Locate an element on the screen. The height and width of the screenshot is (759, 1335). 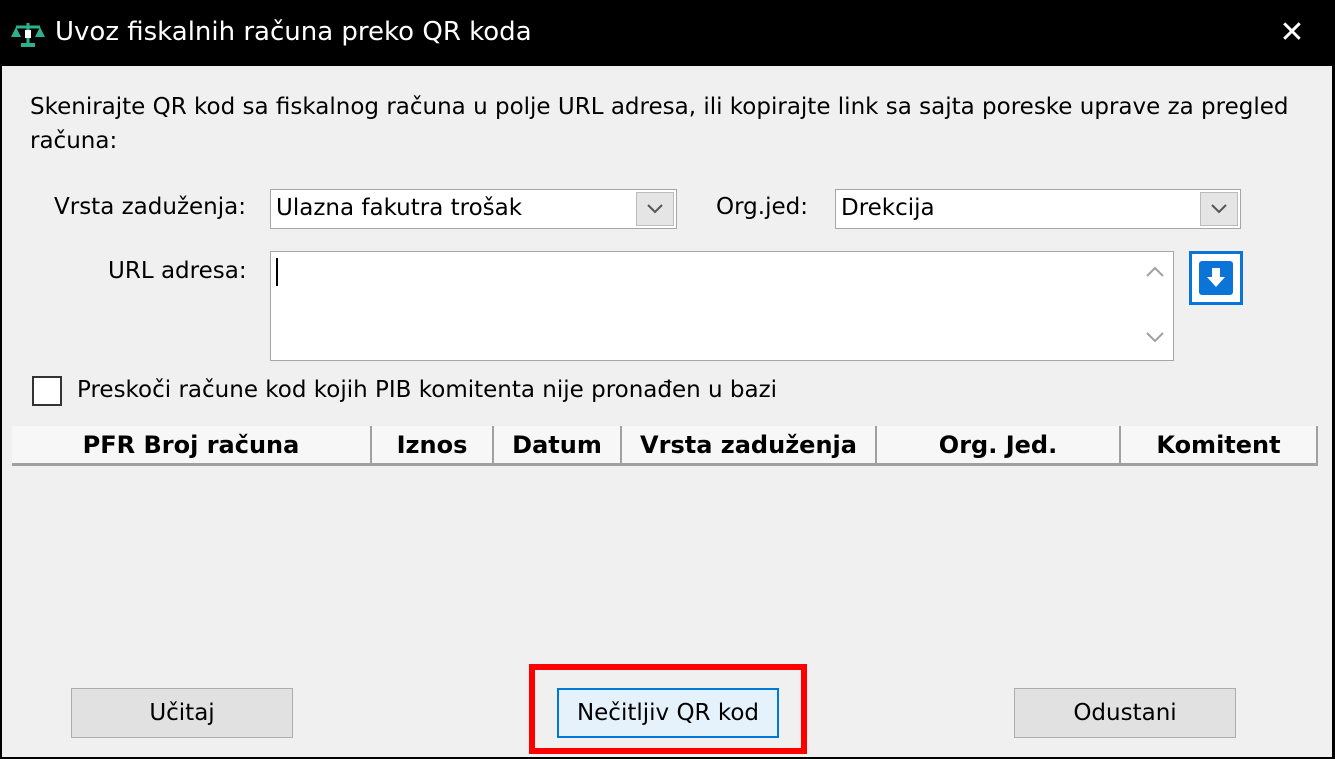
scales-icon is located at coordinates (28, 34).